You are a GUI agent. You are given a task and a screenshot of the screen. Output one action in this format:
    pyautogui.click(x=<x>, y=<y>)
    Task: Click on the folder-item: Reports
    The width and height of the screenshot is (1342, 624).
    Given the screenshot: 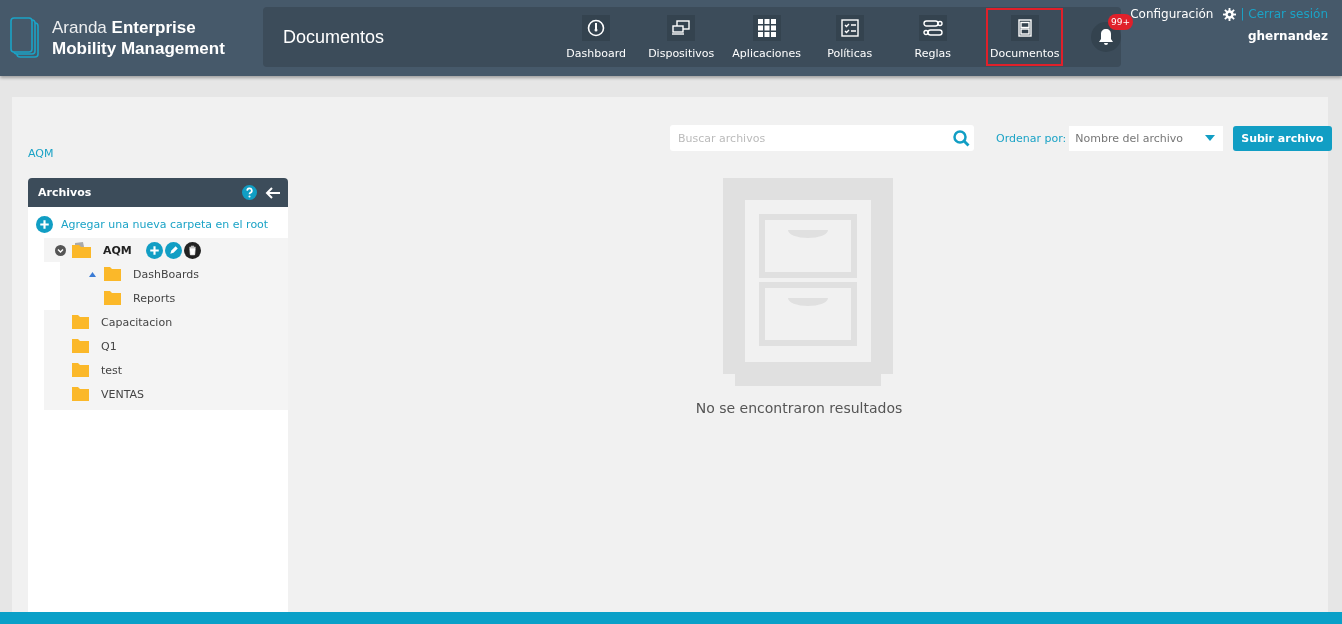 What is the action you would take?
    pyautogui.click(x=174, y=298)
    